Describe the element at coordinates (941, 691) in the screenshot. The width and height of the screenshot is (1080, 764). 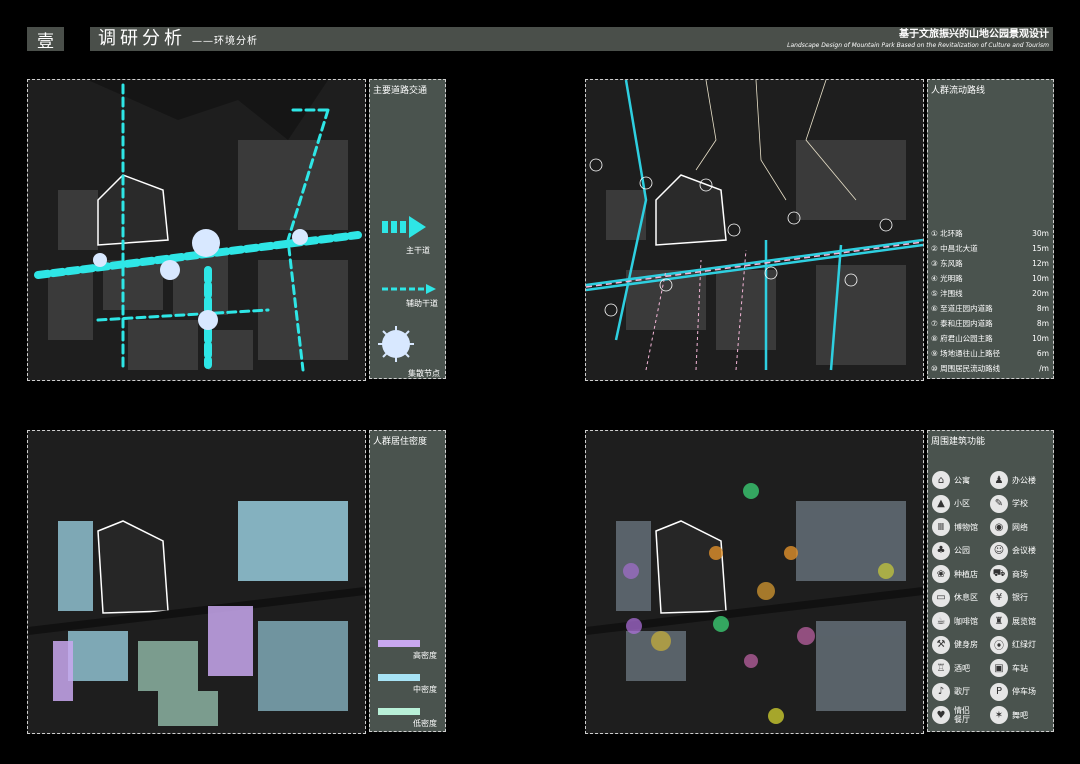
I see `ktv-icon: ♪` at that location.